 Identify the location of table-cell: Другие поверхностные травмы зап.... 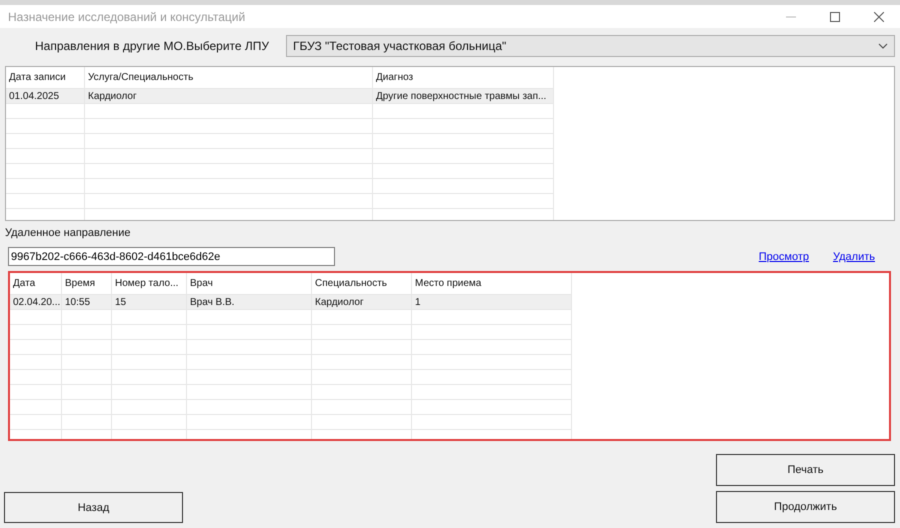
(463, 96).